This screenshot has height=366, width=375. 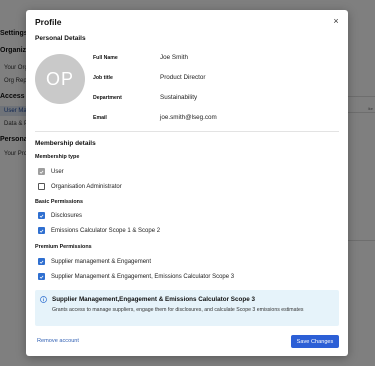 What do you see at coordinates (67, 215) in the screenshot?
I see `checkbox-label: Disclosures` at bounding box center [67, 215].